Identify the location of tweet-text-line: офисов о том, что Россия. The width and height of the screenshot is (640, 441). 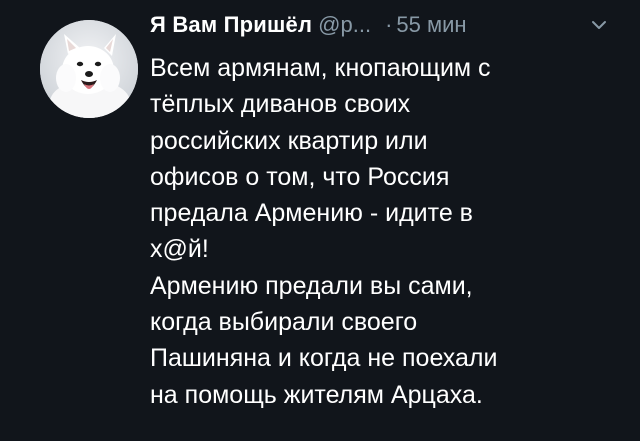
(300, 176).